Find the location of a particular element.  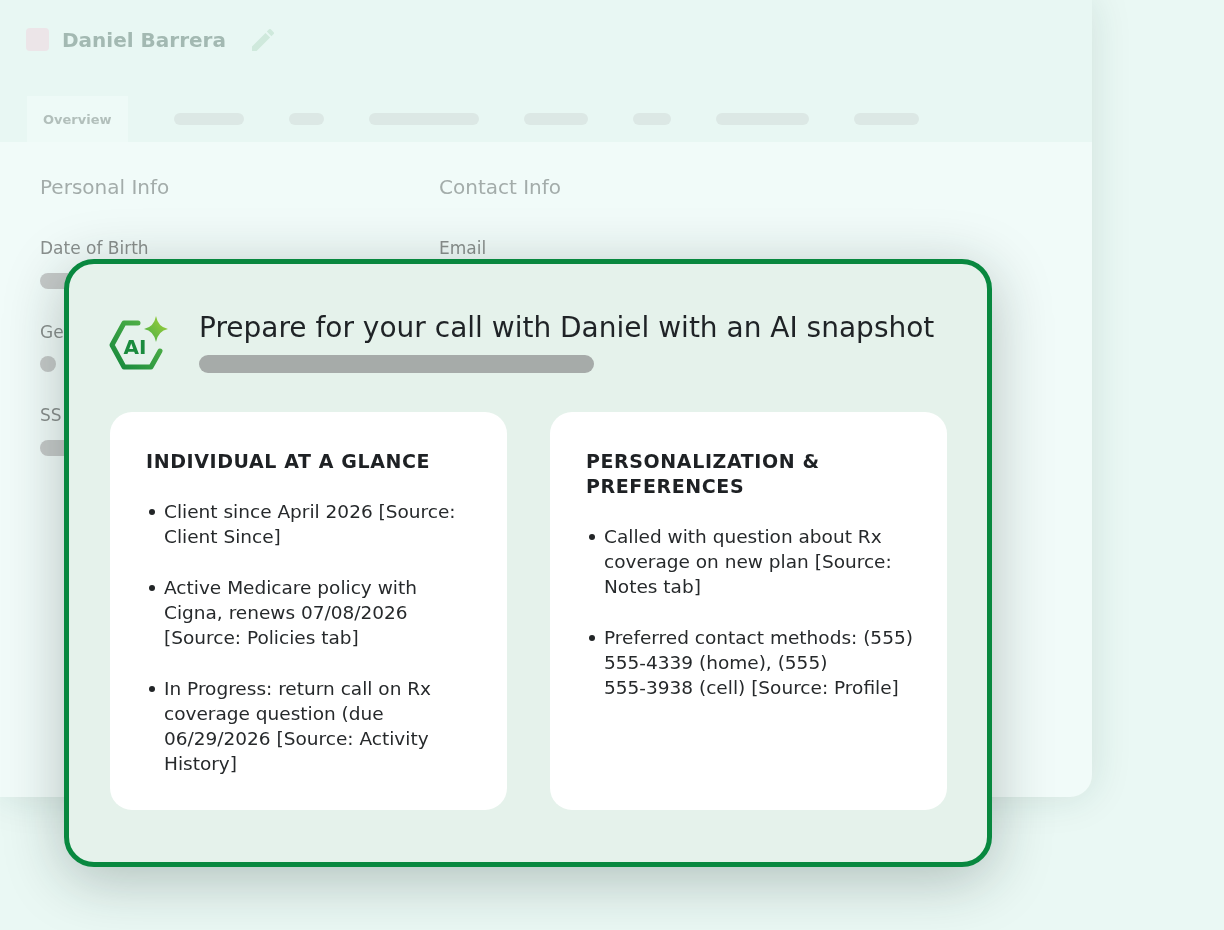

section-title: Contact Info is located at coordinates (500, 187).